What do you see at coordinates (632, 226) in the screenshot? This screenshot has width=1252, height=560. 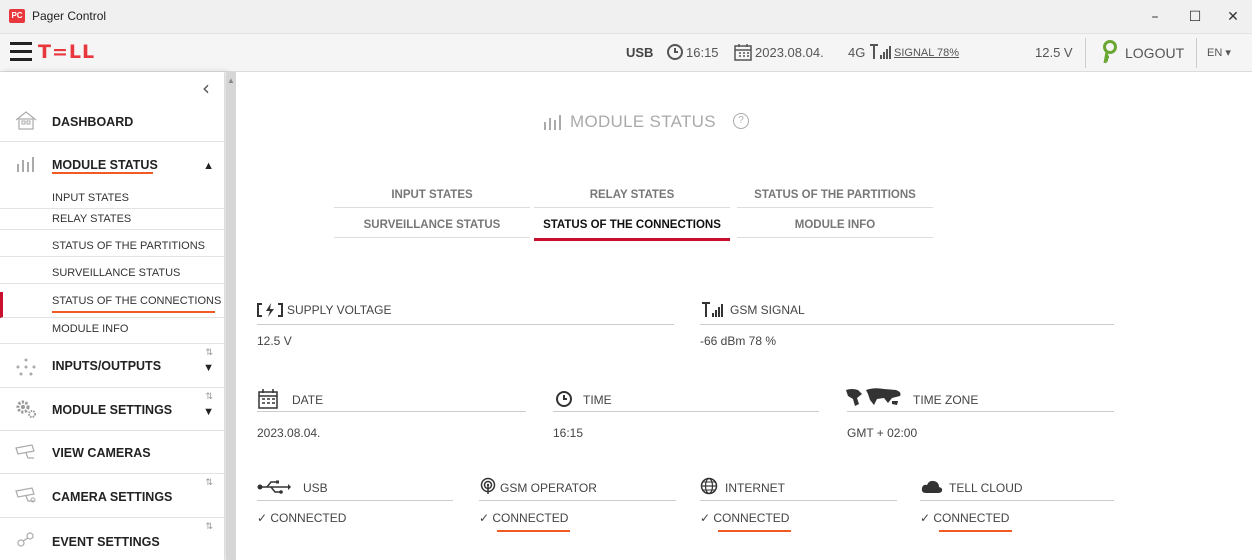 I see `tab-connections-status: STATUS OF THE CONNECTIONS` at bounding box center [632, 226].